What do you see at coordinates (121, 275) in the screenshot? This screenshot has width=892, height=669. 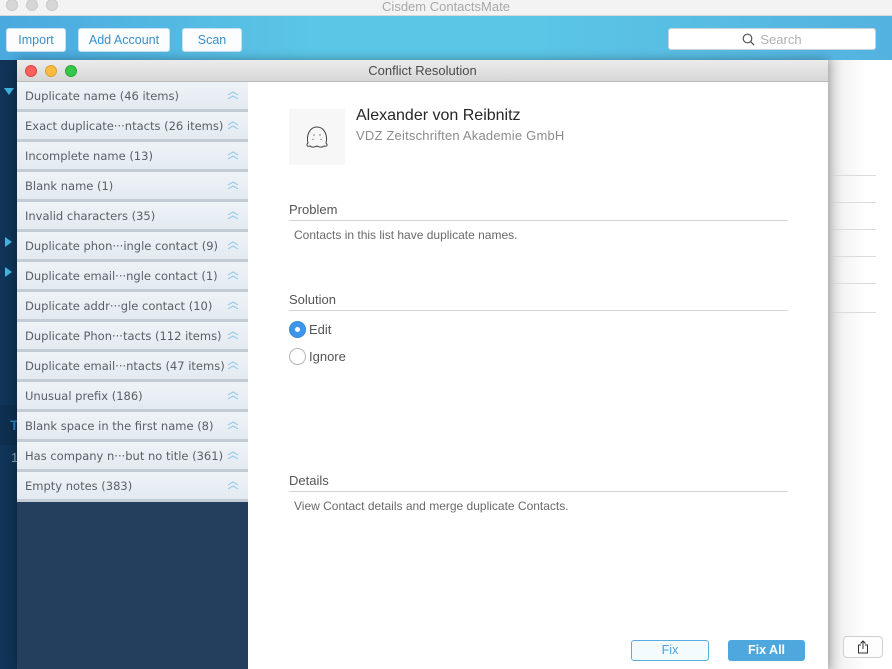 I see `issue-label: Duplicate email···ngle contact (1)` at bounding box center [121, 275].